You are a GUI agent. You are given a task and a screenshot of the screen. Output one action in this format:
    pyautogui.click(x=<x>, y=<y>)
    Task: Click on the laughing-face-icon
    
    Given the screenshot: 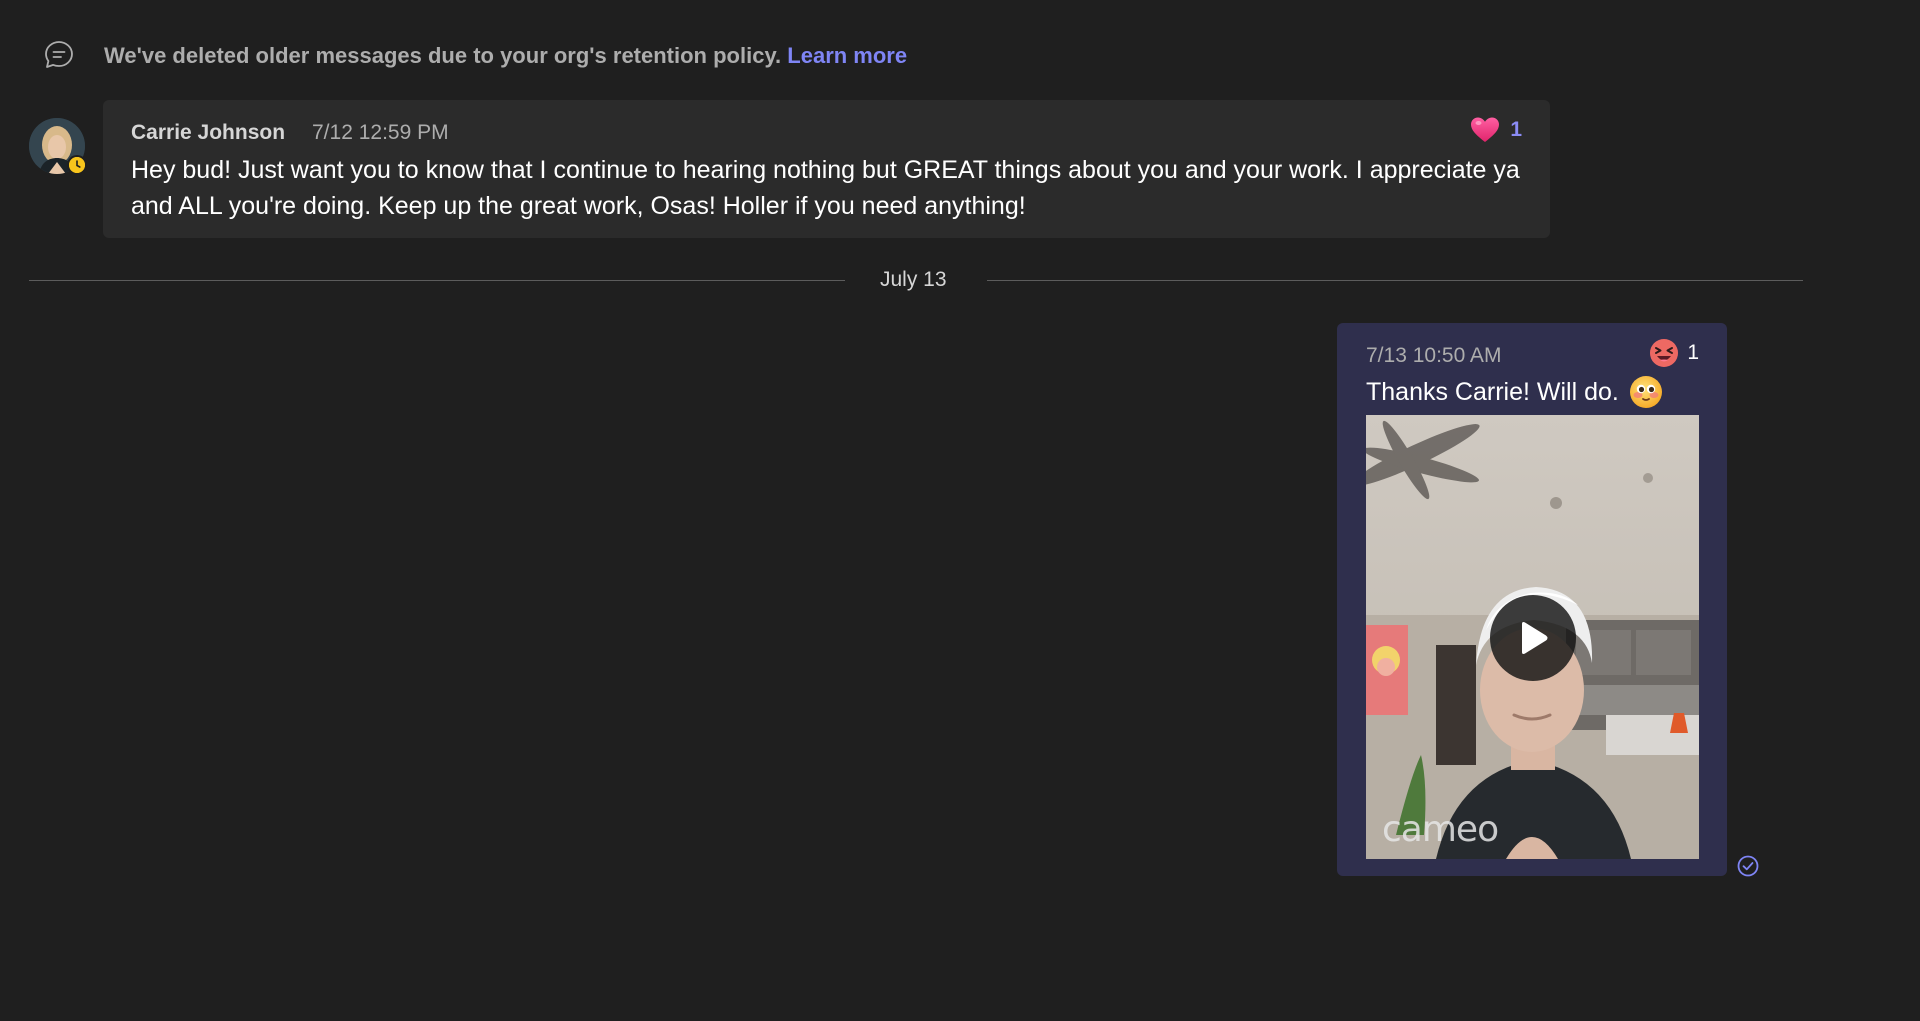 What is the action you would take?
    pyautogui.click(x=1664, y=353)
    